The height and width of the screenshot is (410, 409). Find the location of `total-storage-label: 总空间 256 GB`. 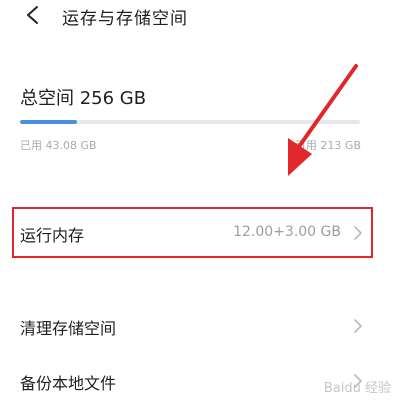

total-storage-label: 总空间 256 GB is located at coordinates (83, 98).